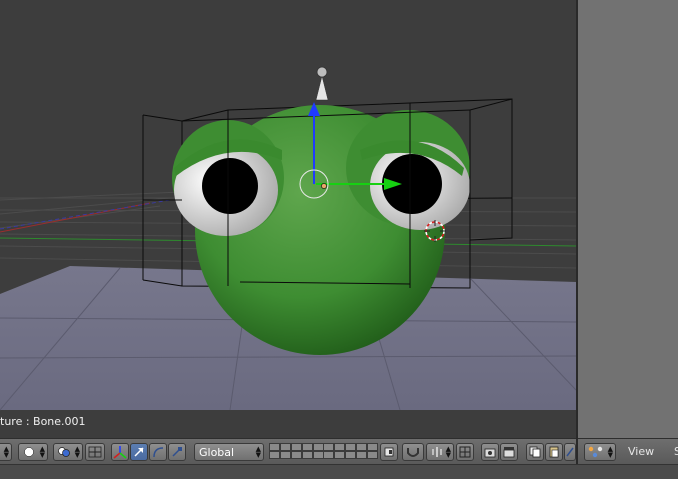 This screenshot has width=678, height=479. I want to click on scale-manipulator-button, so click(177, 452).